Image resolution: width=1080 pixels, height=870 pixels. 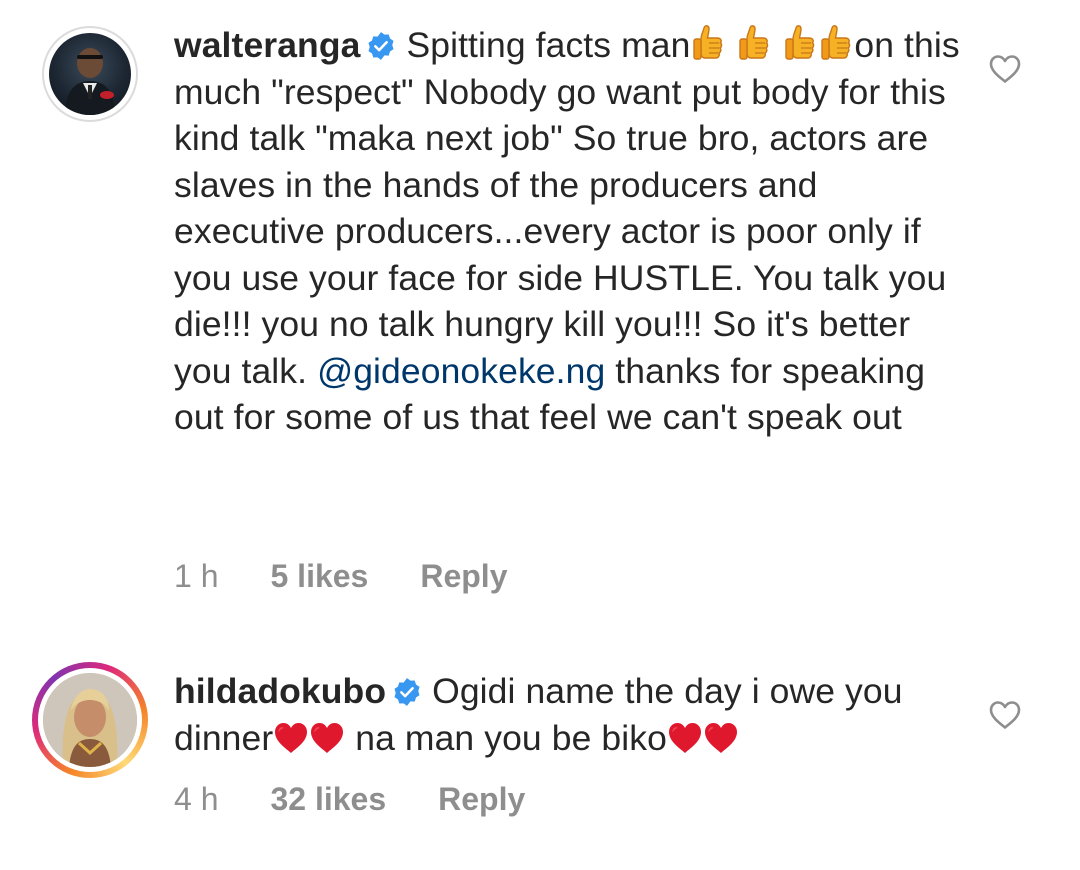 I want to click on comment-body: Spitting facts man, so click(x=548, y=45).